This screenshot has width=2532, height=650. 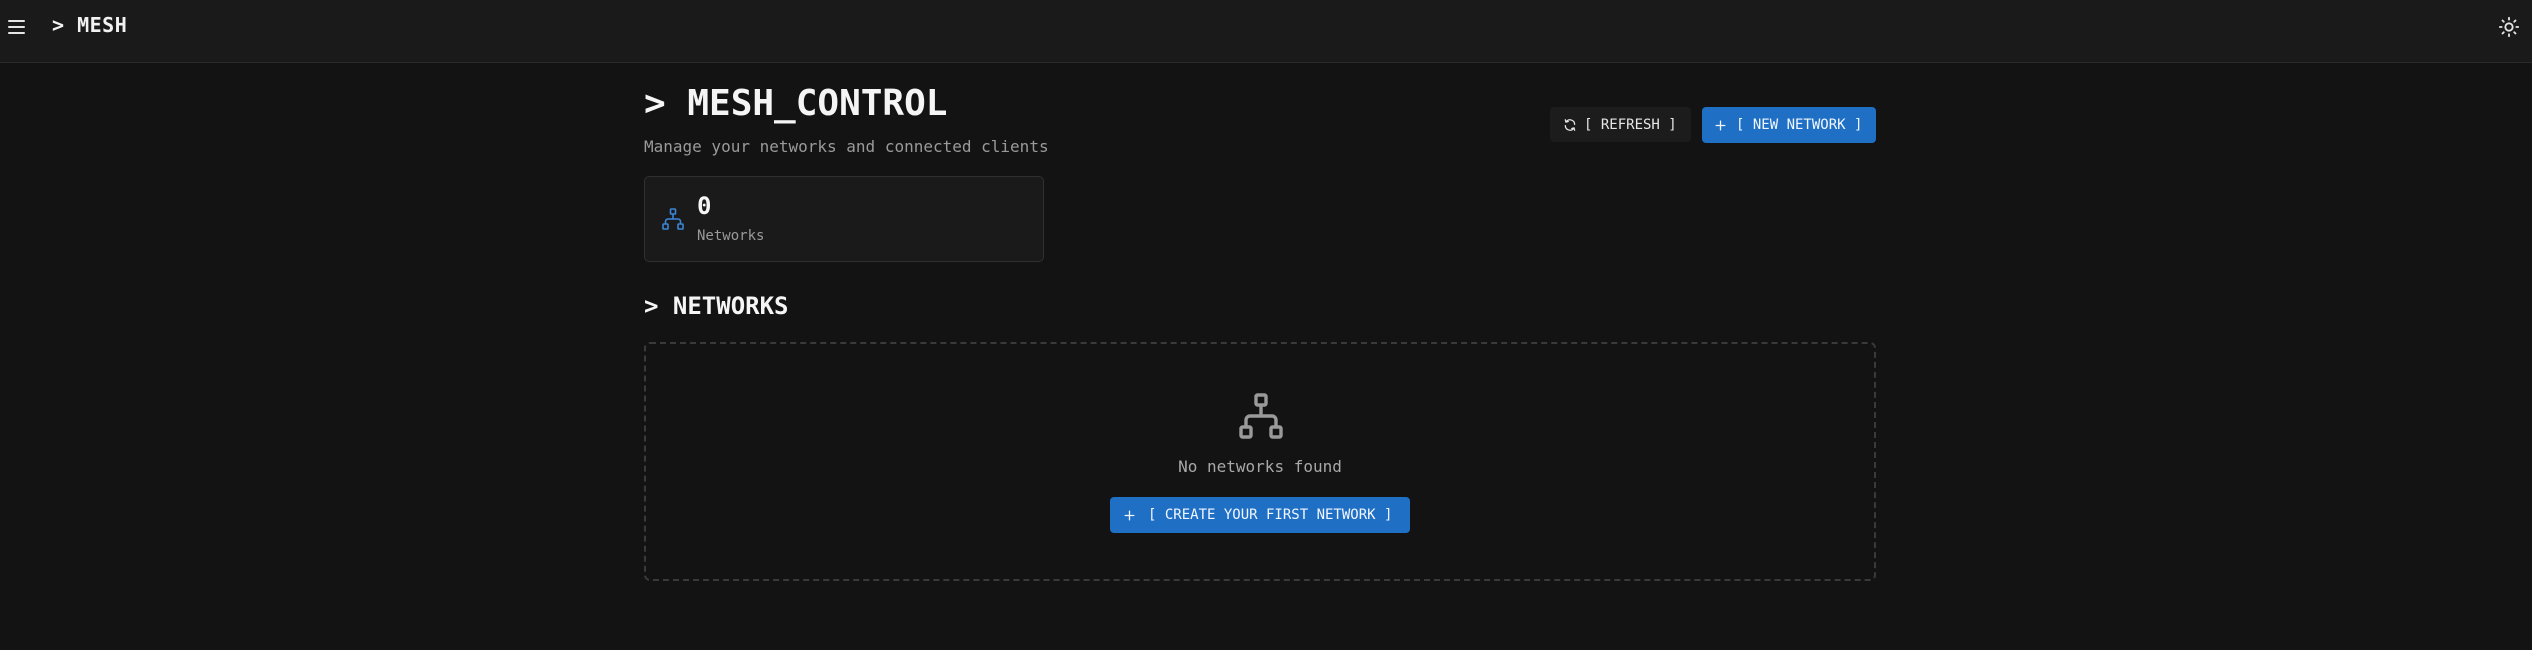 What do you see at coordinates (704, 206) in the screenshot?
I see `networks-count: 0` at bounding box center [704, 206].